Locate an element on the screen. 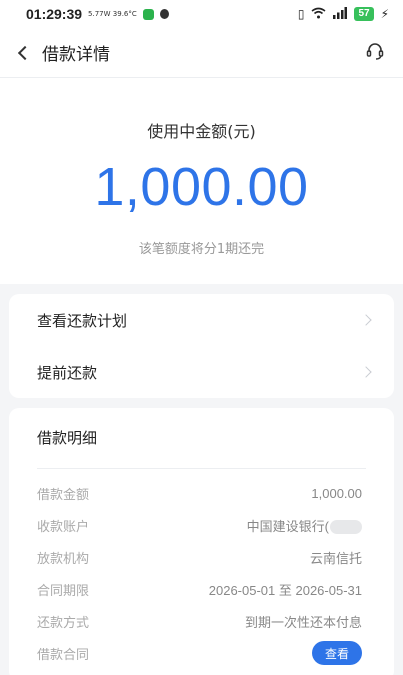  detail-value: 到期一次性还本付息 is located at coordinates (303, 622).